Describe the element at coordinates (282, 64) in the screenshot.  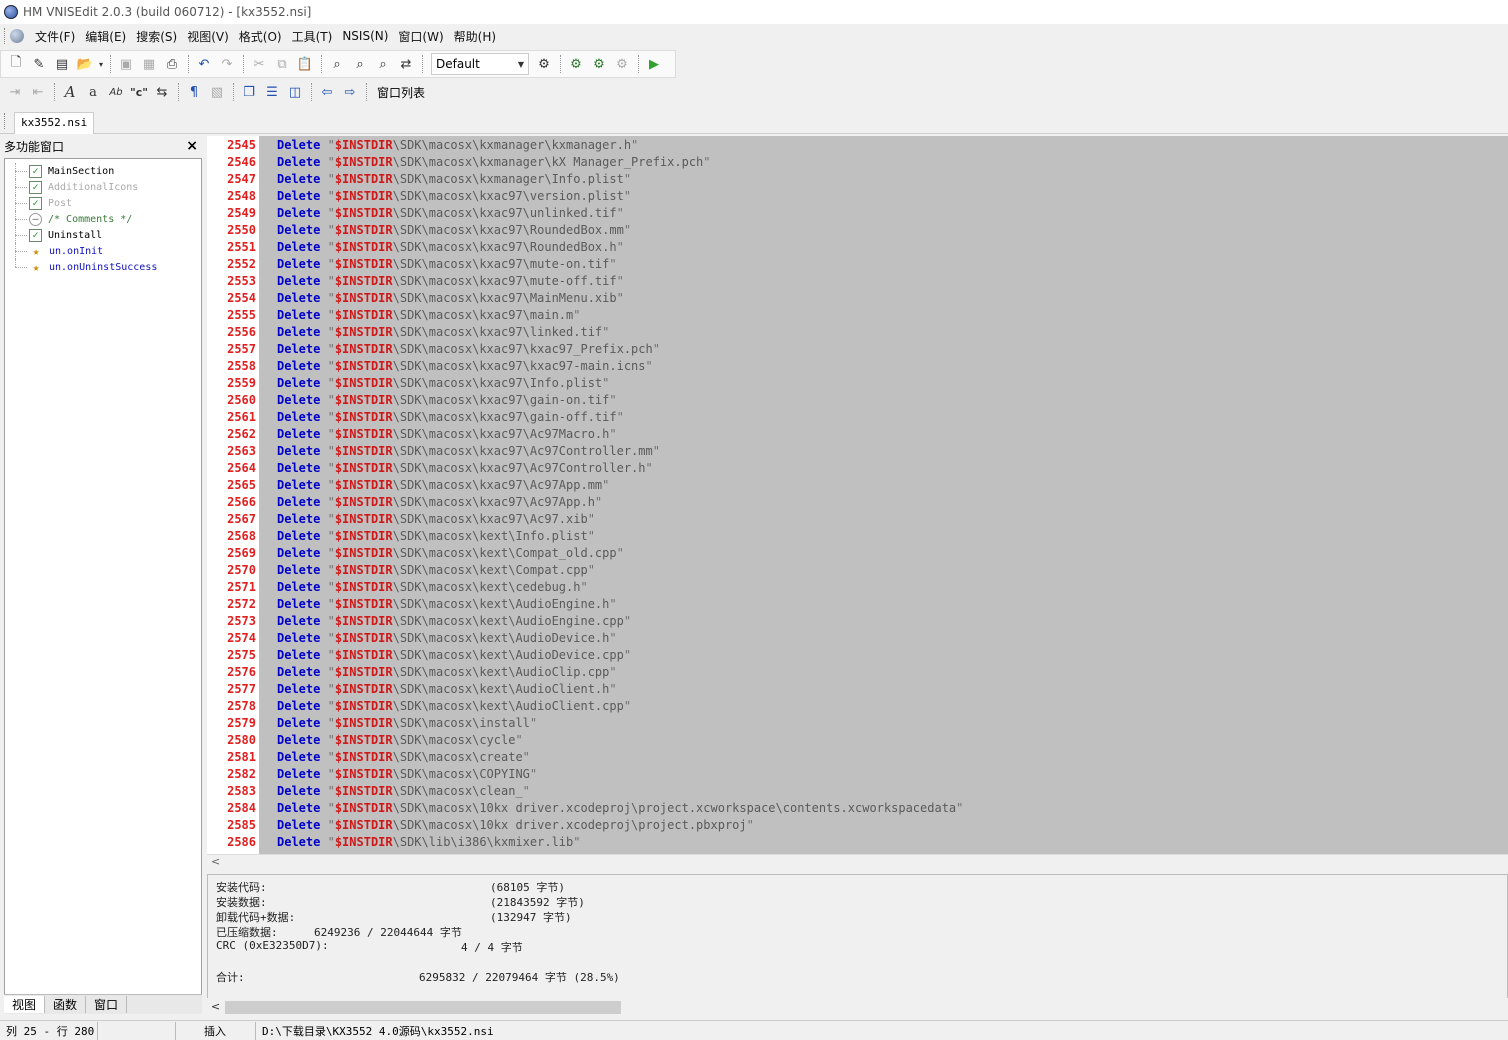
I see `copy-icon: ⧉` at that location.